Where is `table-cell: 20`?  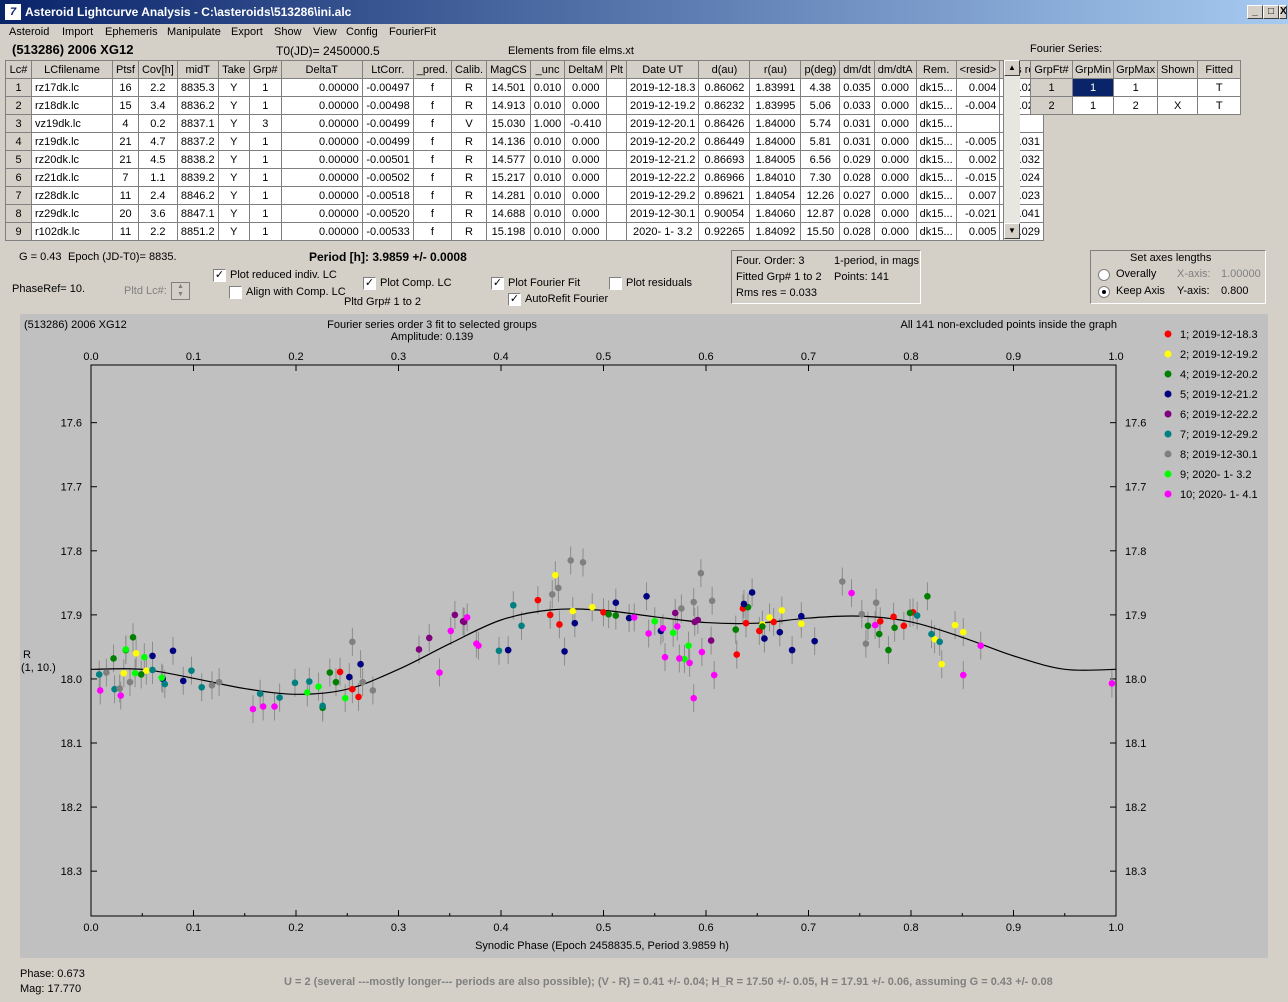
table-cell: 20 is located at coordinates (125, 213).